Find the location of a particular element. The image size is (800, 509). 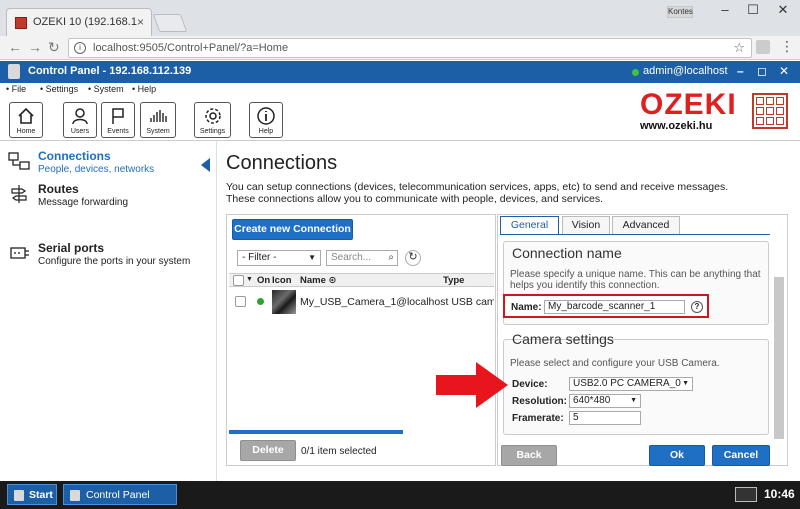

select-menu-chevron-icon: ▼ is located at coordinates (249, 279).